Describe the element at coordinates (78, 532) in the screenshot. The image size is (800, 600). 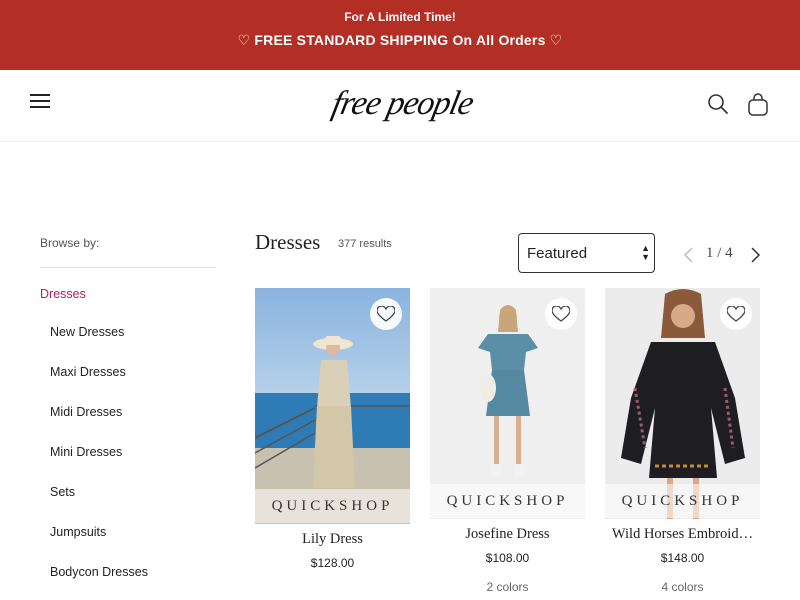
I see `sidebar-item-jumpsuits: Jumpsuits` at that location.